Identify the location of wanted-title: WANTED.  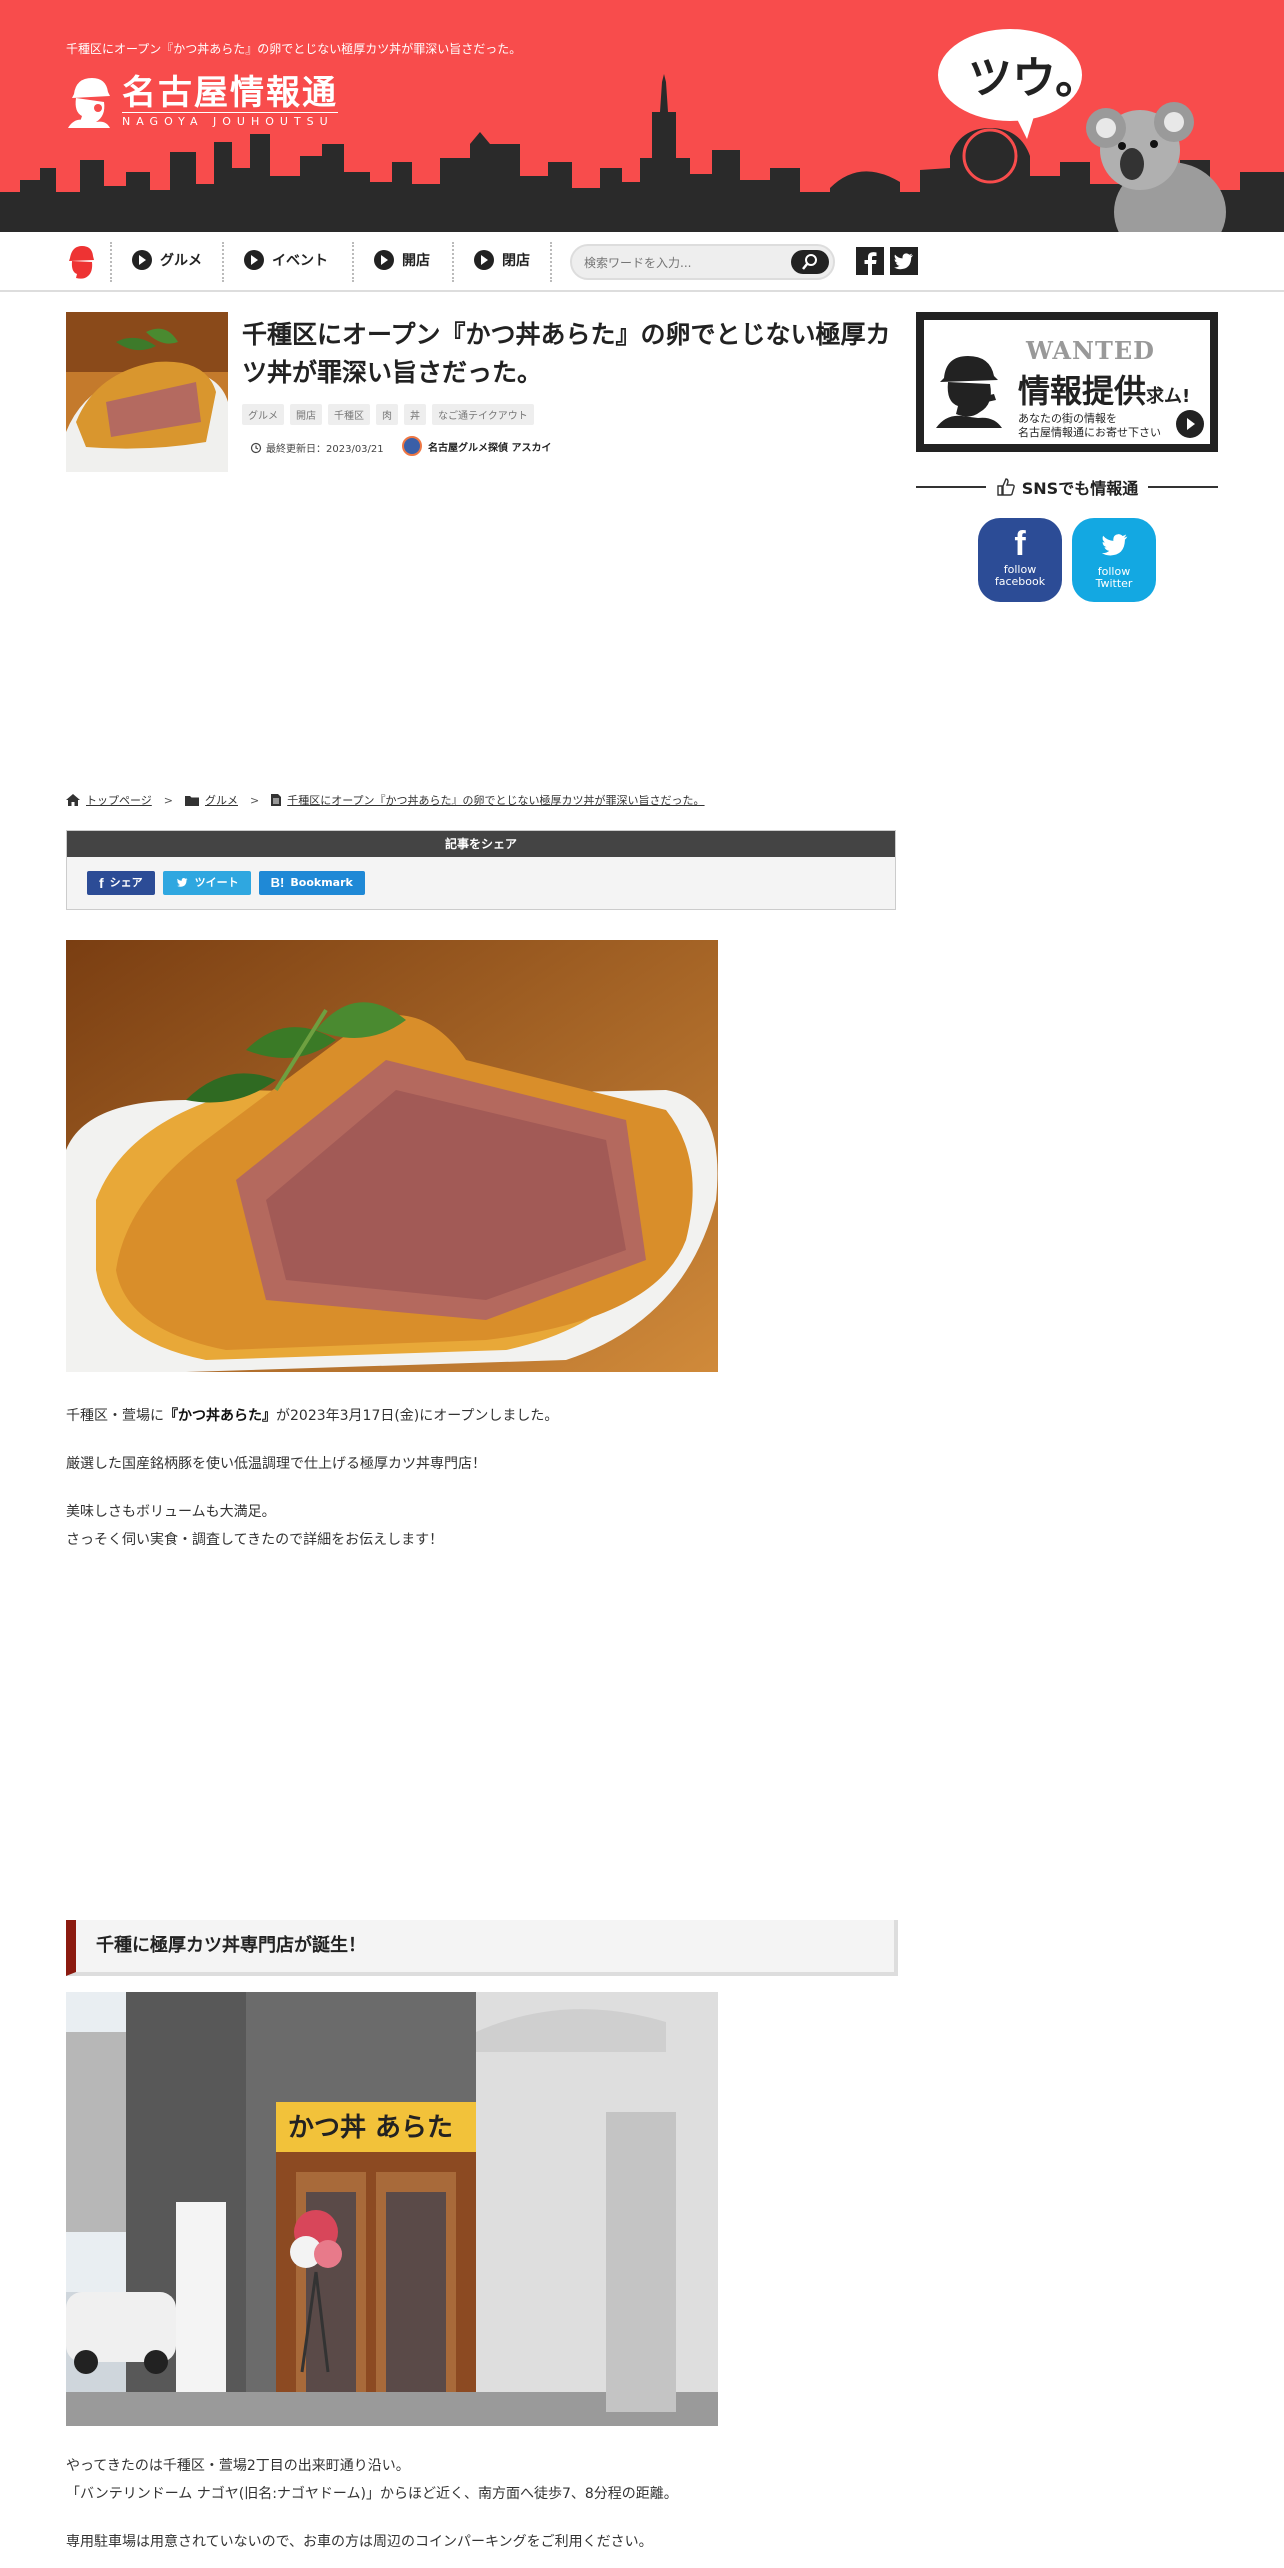
(1090, 350).